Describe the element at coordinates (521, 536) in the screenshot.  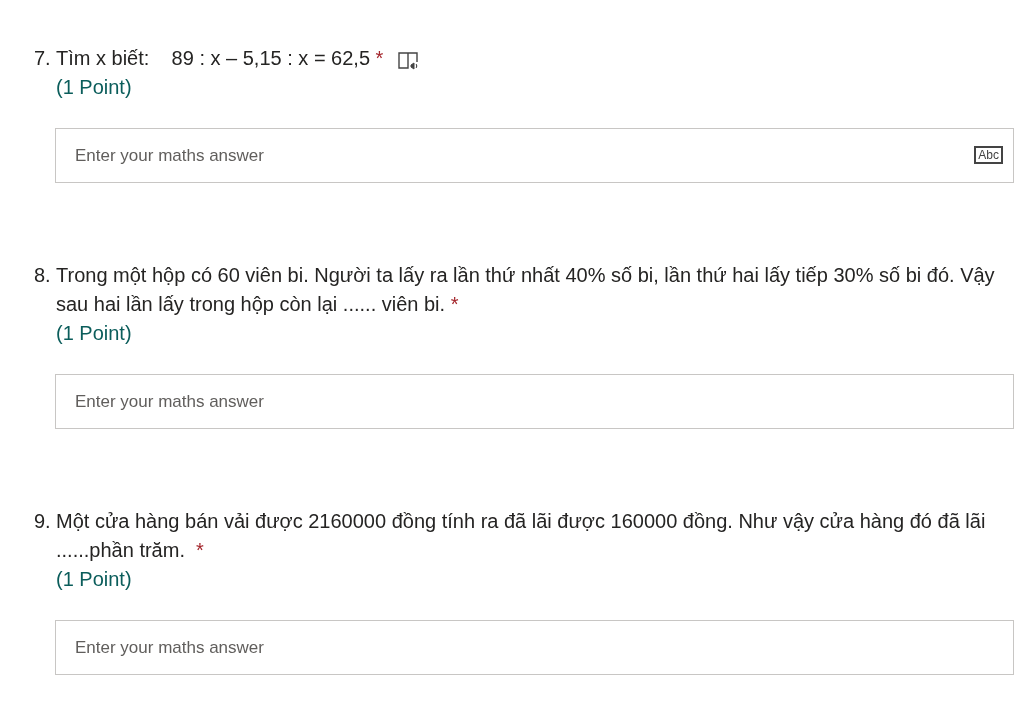
I see `question-text: Một cửa hàng bán vải được 2160000 đồng tính ra đã lãi được 160000 đồng. Như vậy cửa hàng đó đã lãi ......phần trăm. *` at that location.